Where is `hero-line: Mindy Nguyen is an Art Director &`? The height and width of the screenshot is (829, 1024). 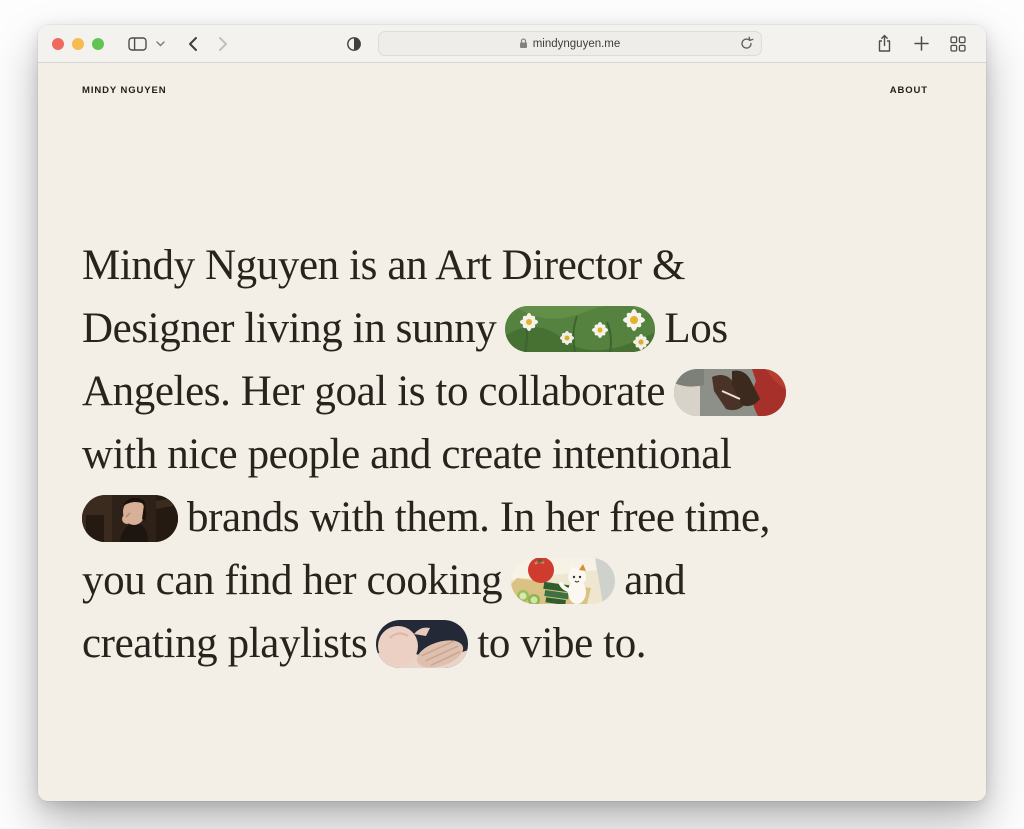
hero-line: Mindy Nguyen is an Art Director & is located at coordinates (534, 265).